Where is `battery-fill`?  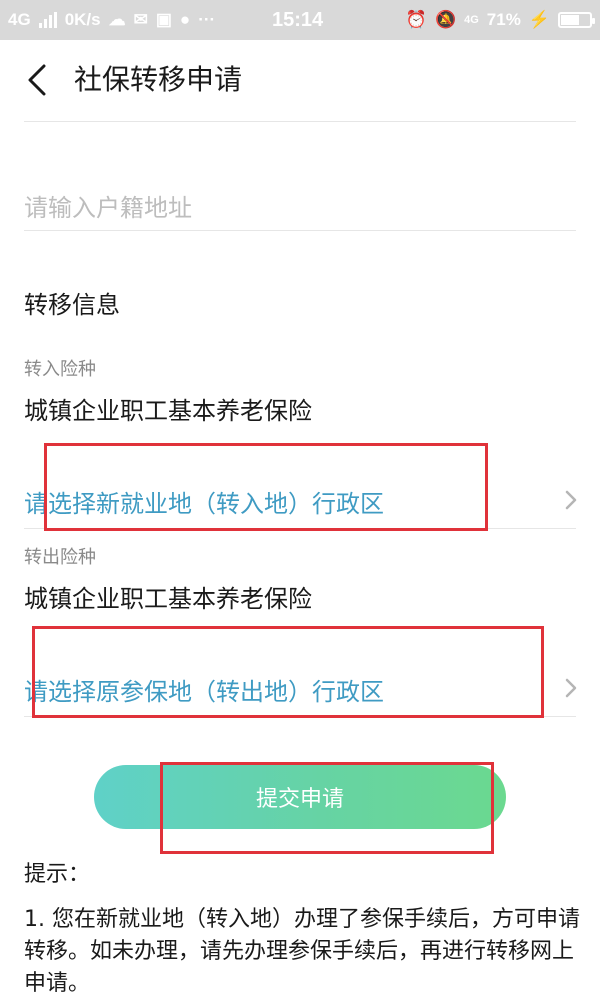
battery-fill is located at coordinates (570, 20).